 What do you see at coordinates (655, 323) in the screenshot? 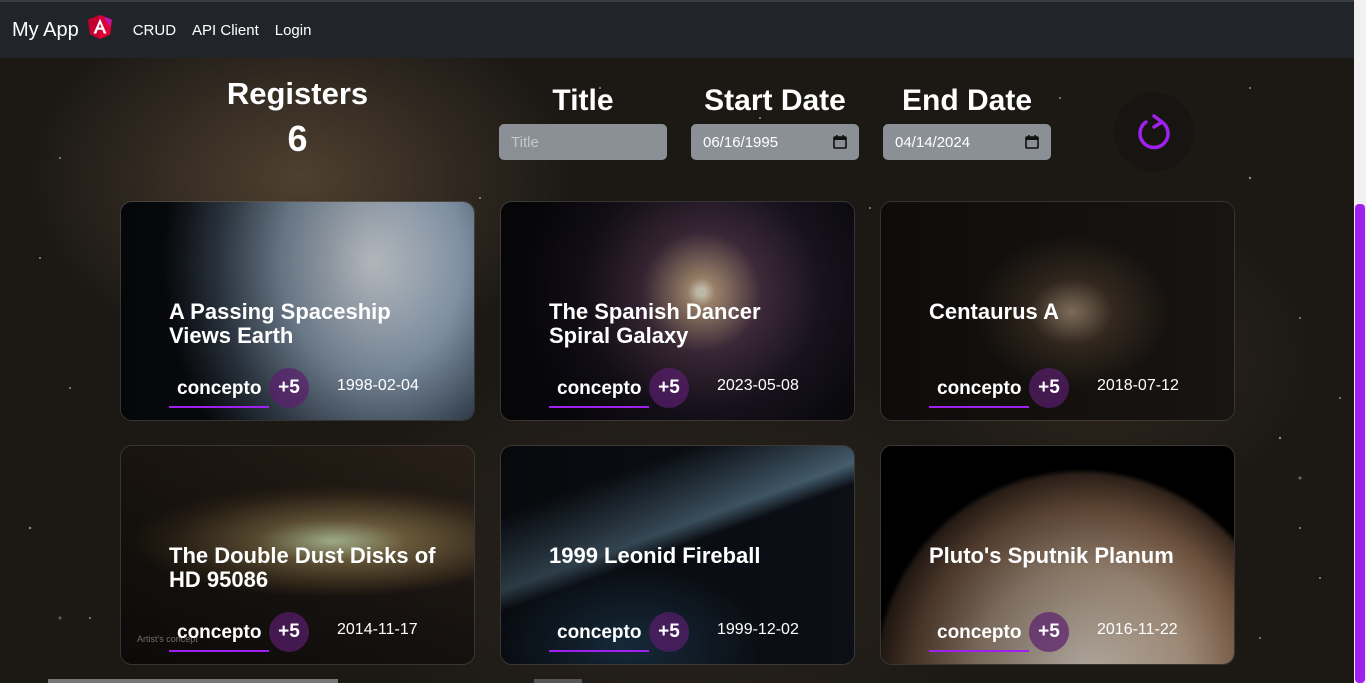
I see `card-title: The Spanish Dancer Spiral Galaxy` at bounding box center [655, 323].